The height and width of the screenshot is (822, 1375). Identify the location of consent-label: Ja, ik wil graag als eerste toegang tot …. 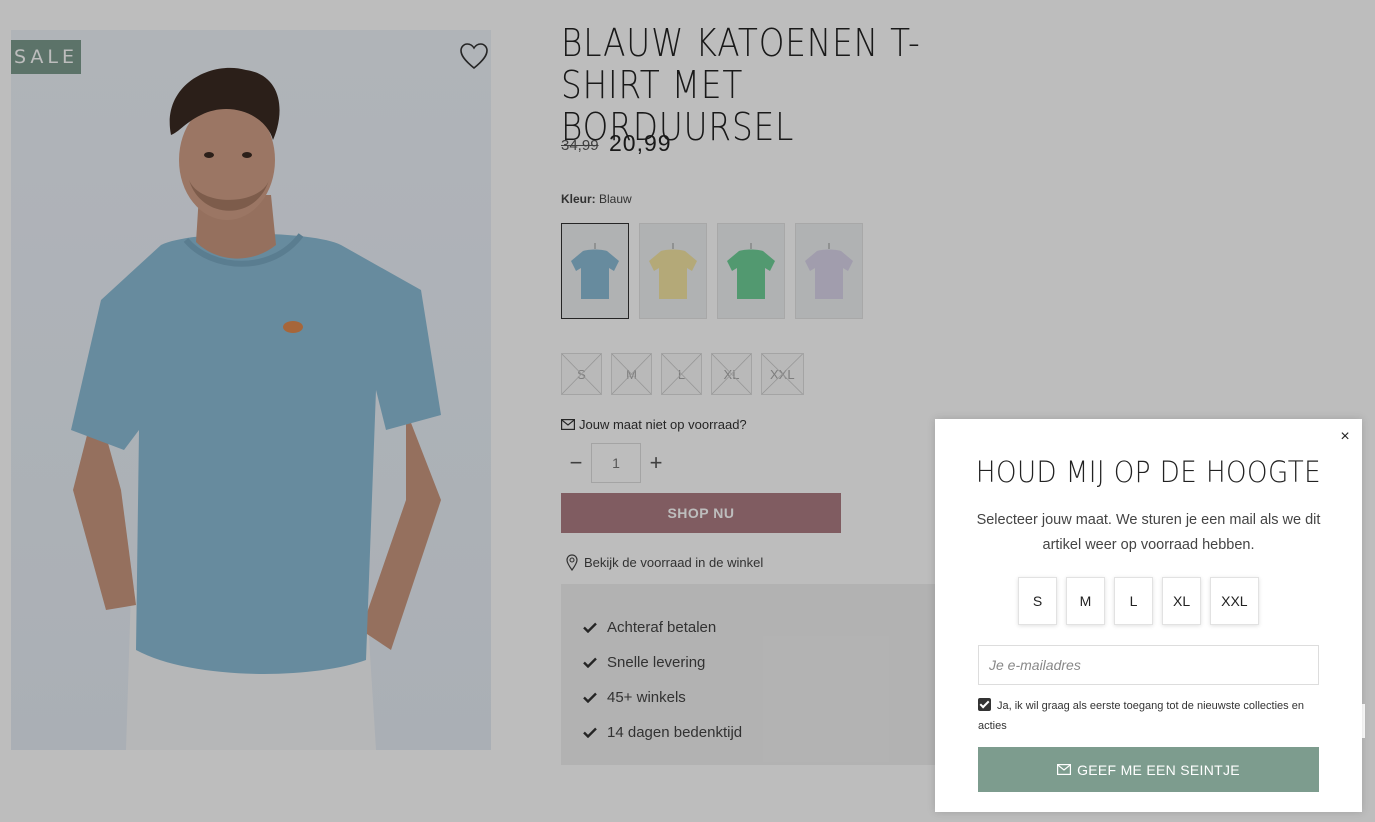
(1141, 716).